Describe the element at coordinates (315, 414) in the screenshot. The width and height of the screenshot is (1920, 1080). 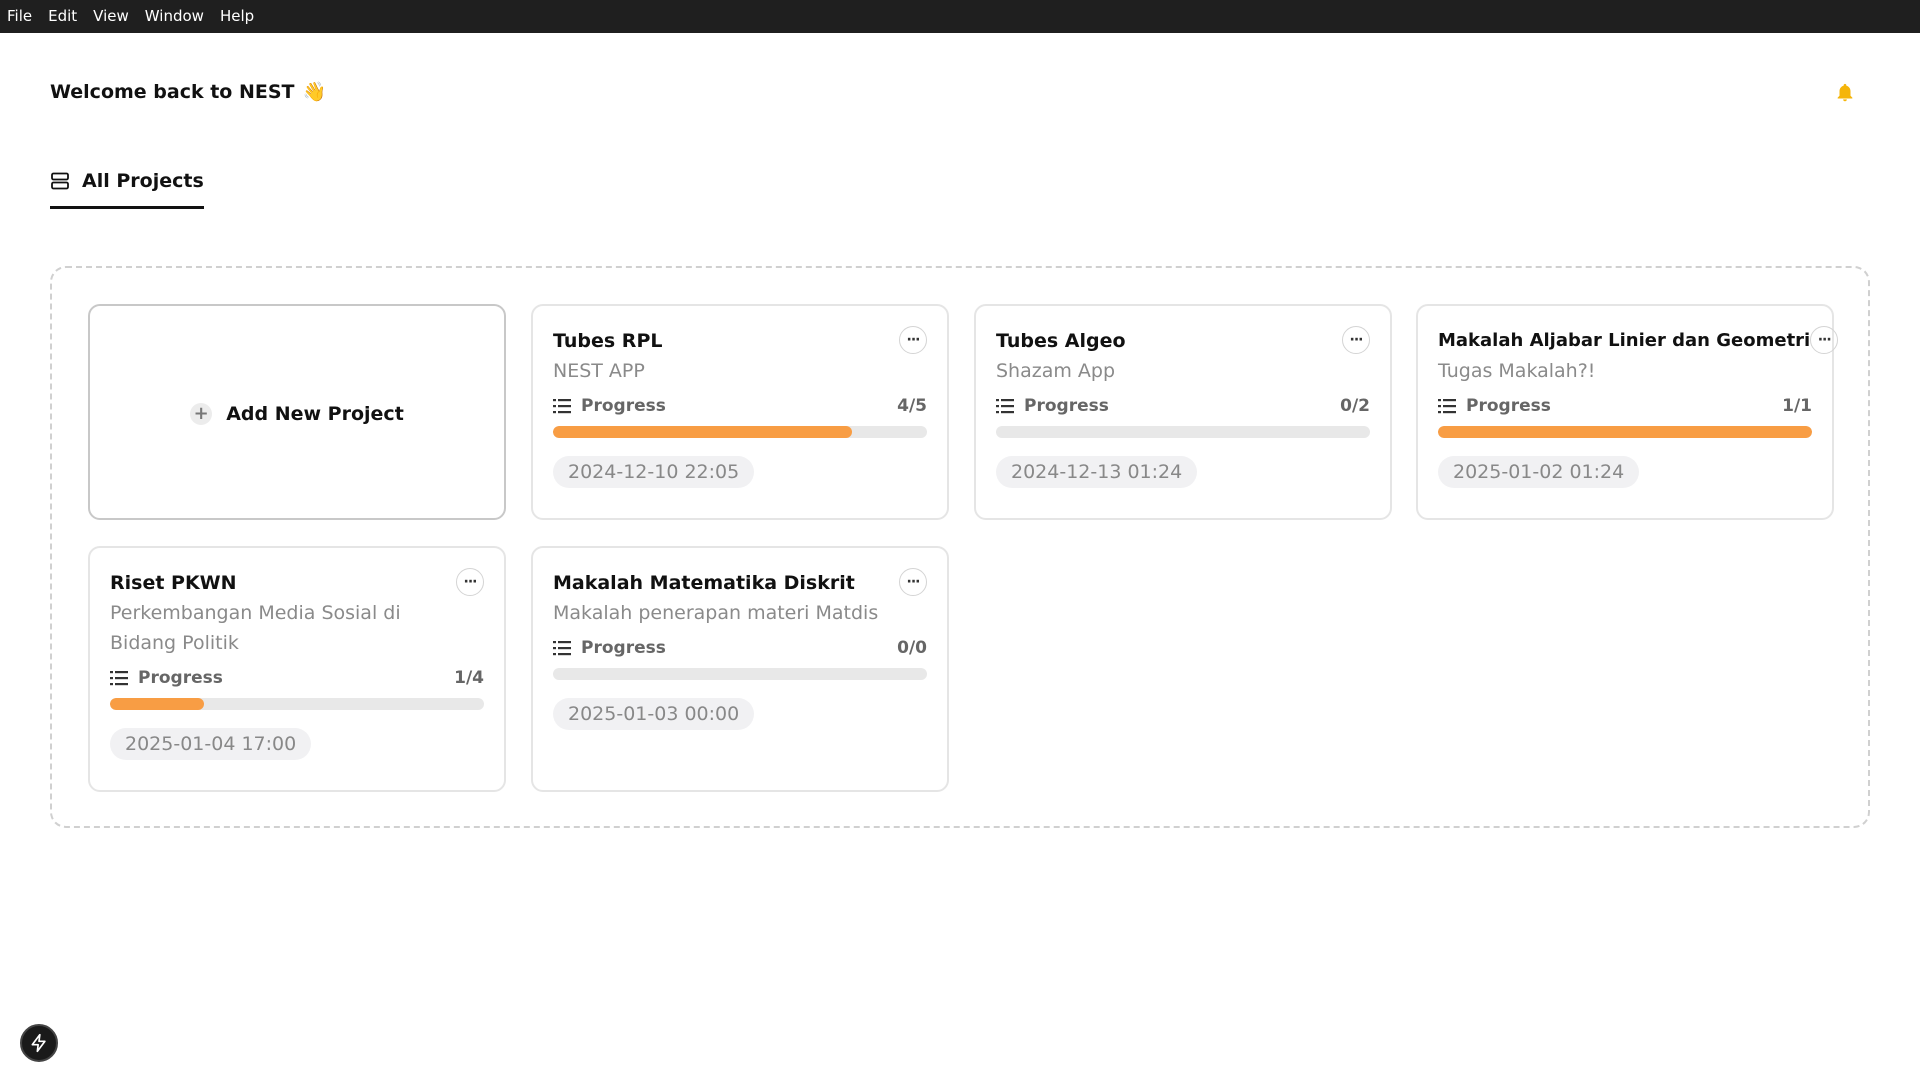
I see `add-project-label: Add New Project` at that location.